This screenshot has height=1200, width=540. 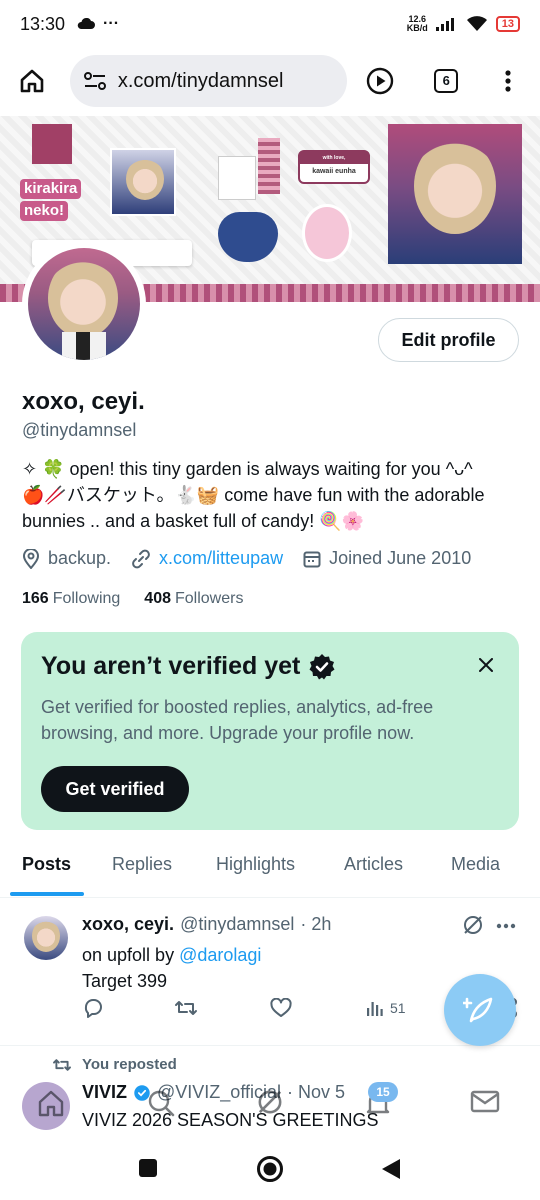 I want to click on nav-grok-button, so click(x=270, y=1104).